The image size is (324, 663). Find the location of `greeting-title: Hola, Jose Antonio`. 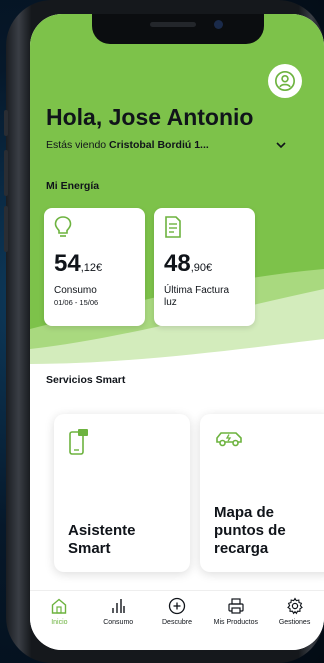

greeting-title: Hola, Jose Antonio is located at coordinates (150, 117).